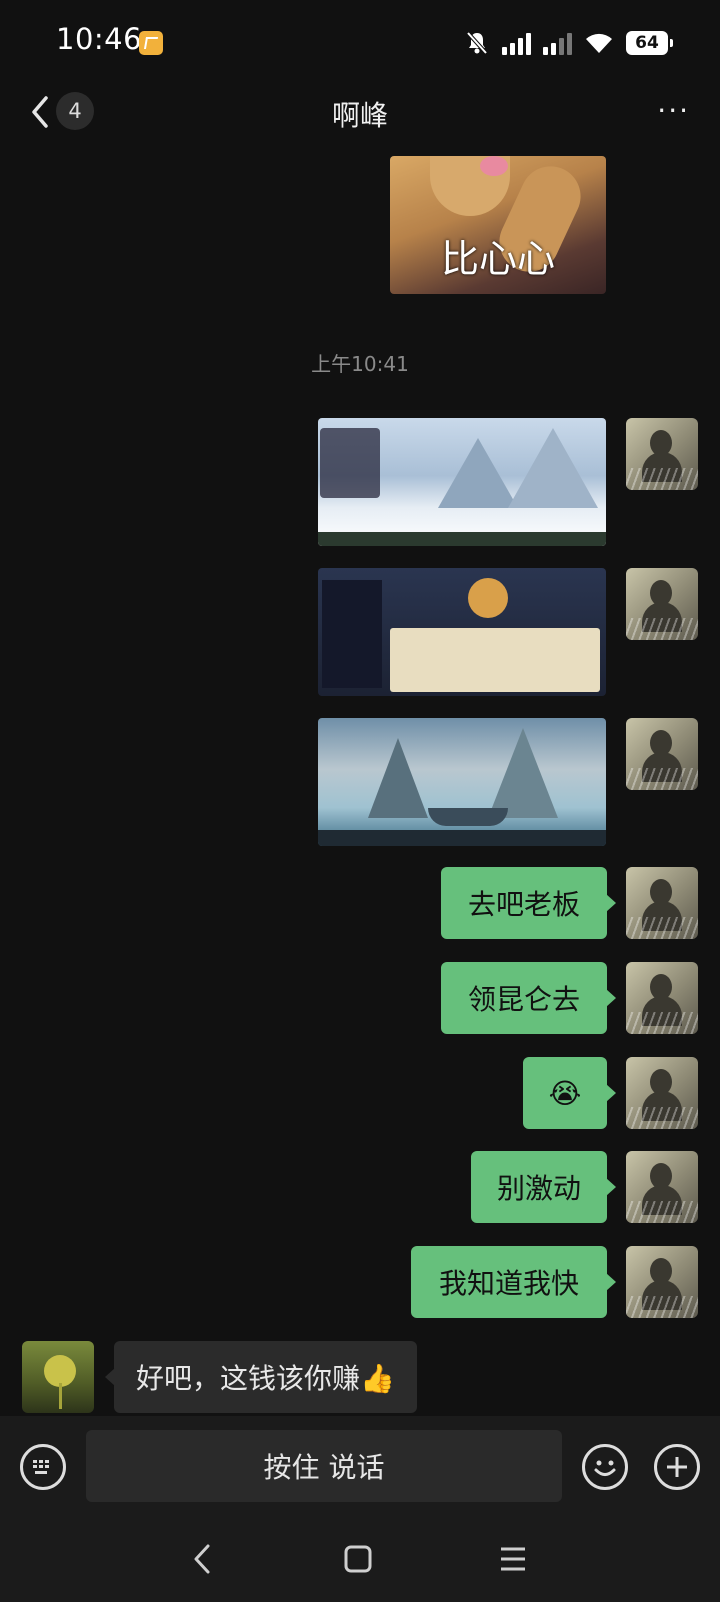 The width and height of the screenshot is (720, 1602). Describe the element at coordinates (360, 364) in the screenshot. I see `message-timestamp: 上午10:41` at that location.